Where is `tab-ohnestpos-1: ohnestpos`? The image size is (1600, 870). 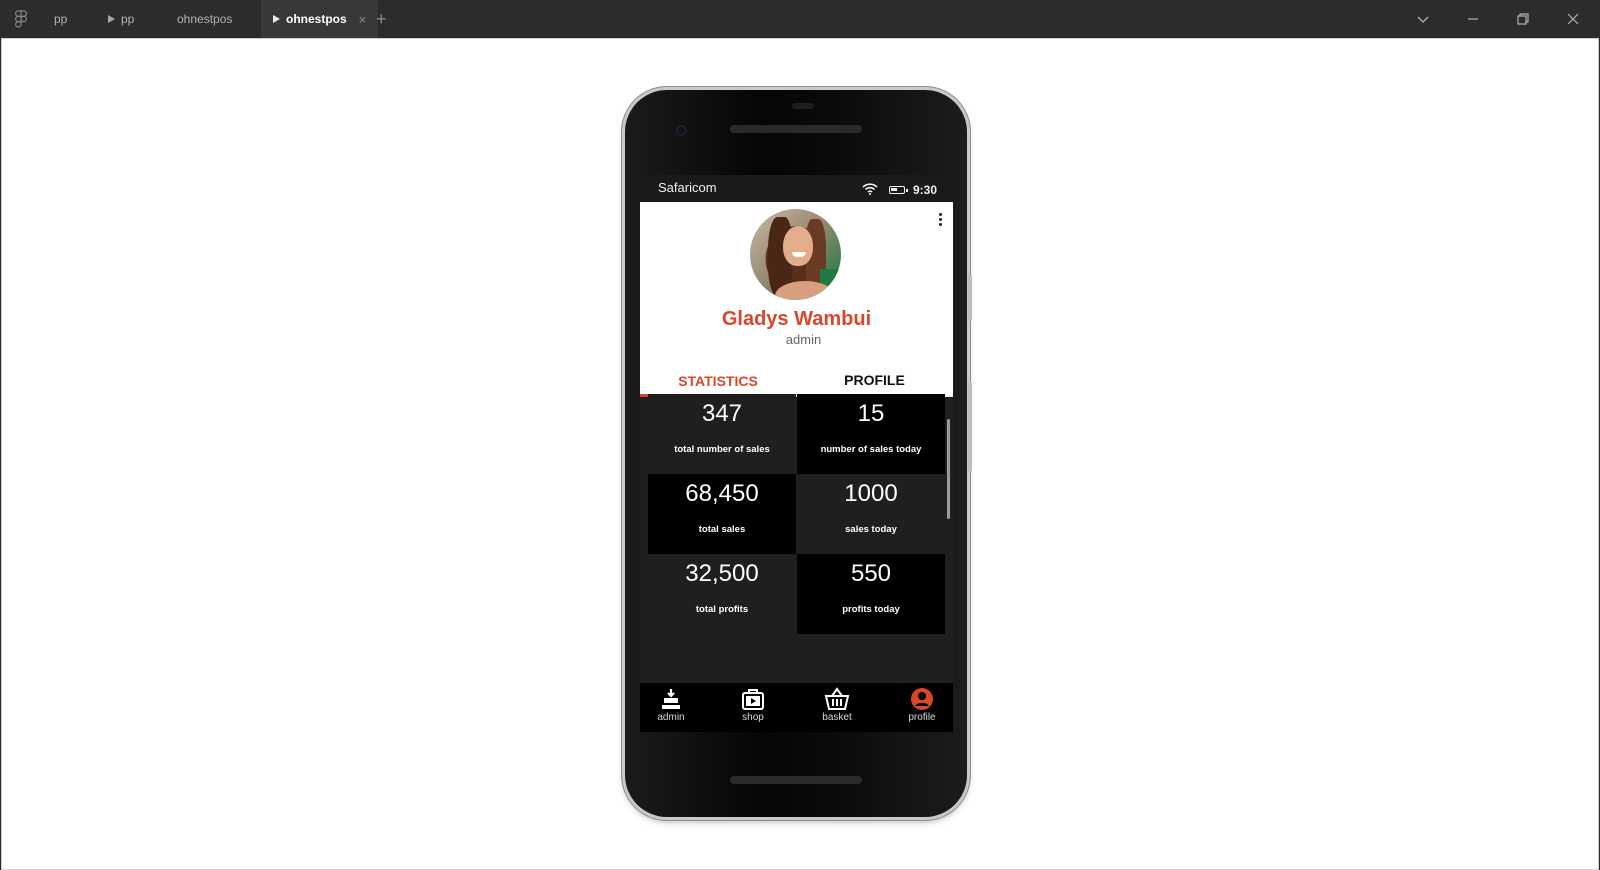
tab-ohnestpos-1: ohnestpos is located at coordinates (204, 19).